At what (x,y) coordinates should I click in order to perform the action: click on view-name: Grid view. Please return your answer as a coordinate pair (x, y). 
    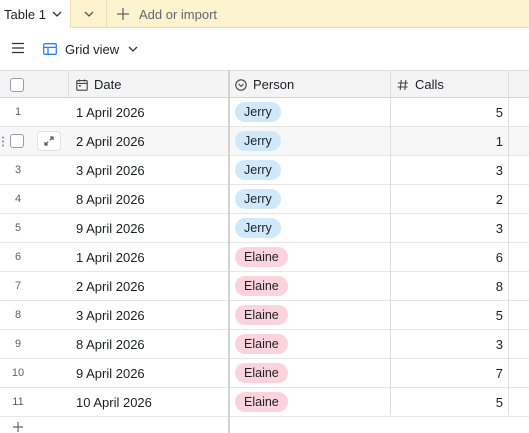
    Looking at the image, I should click on (92, 49).